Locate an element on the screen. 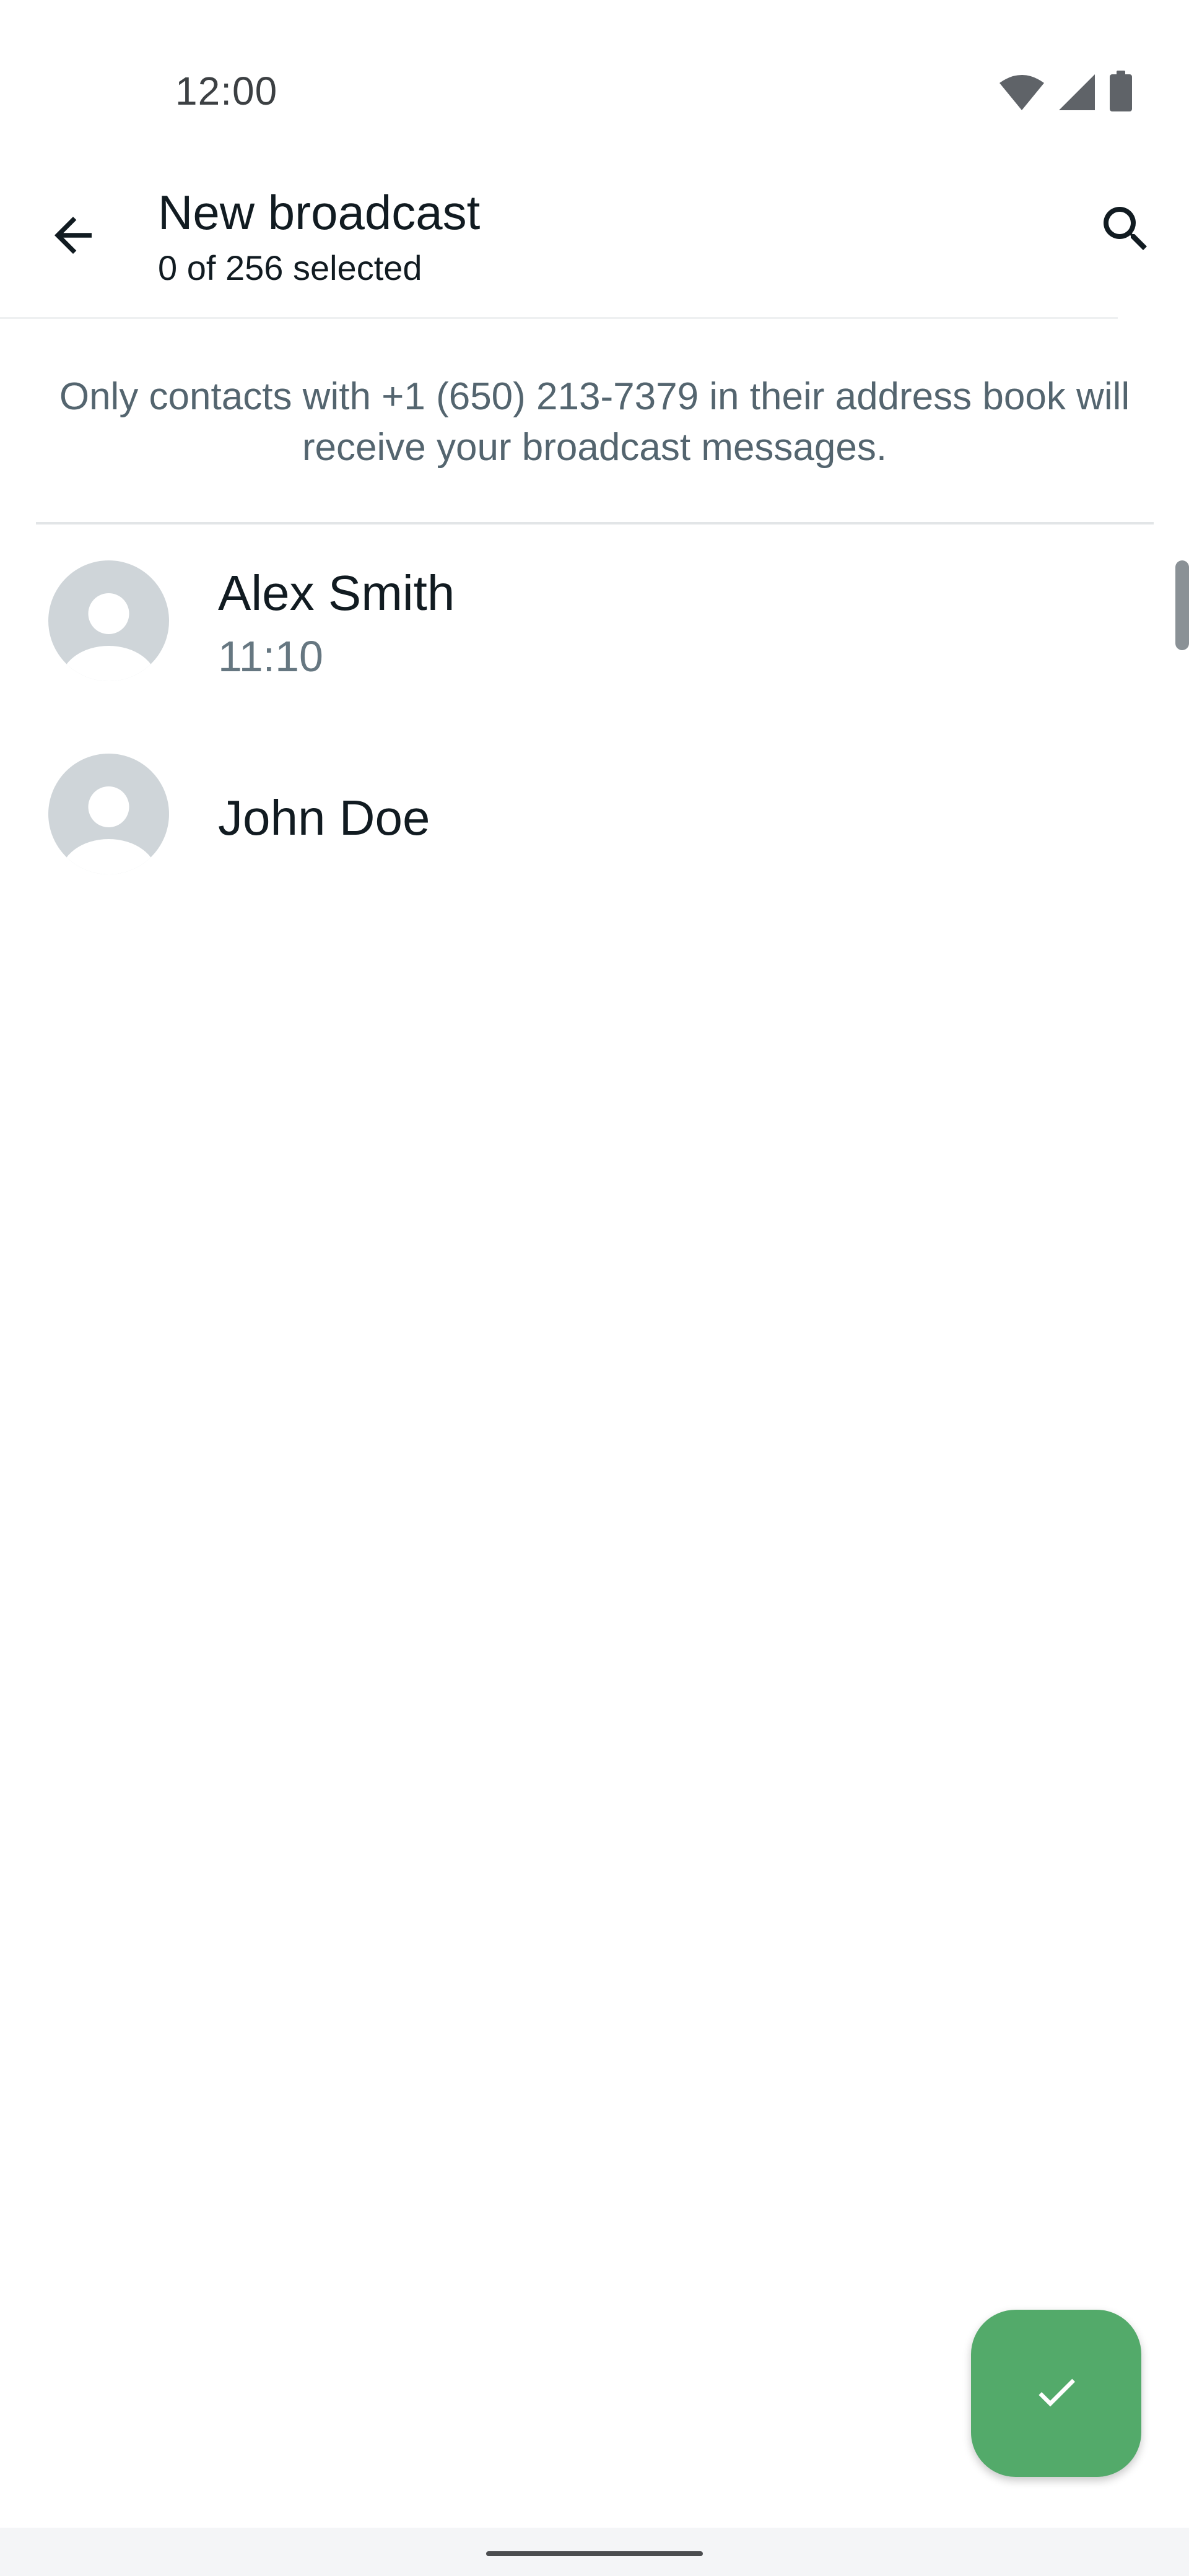 The height and width of the screenshot is (2576, 1189). gesture-handle is located at coordinates (594, 2553).